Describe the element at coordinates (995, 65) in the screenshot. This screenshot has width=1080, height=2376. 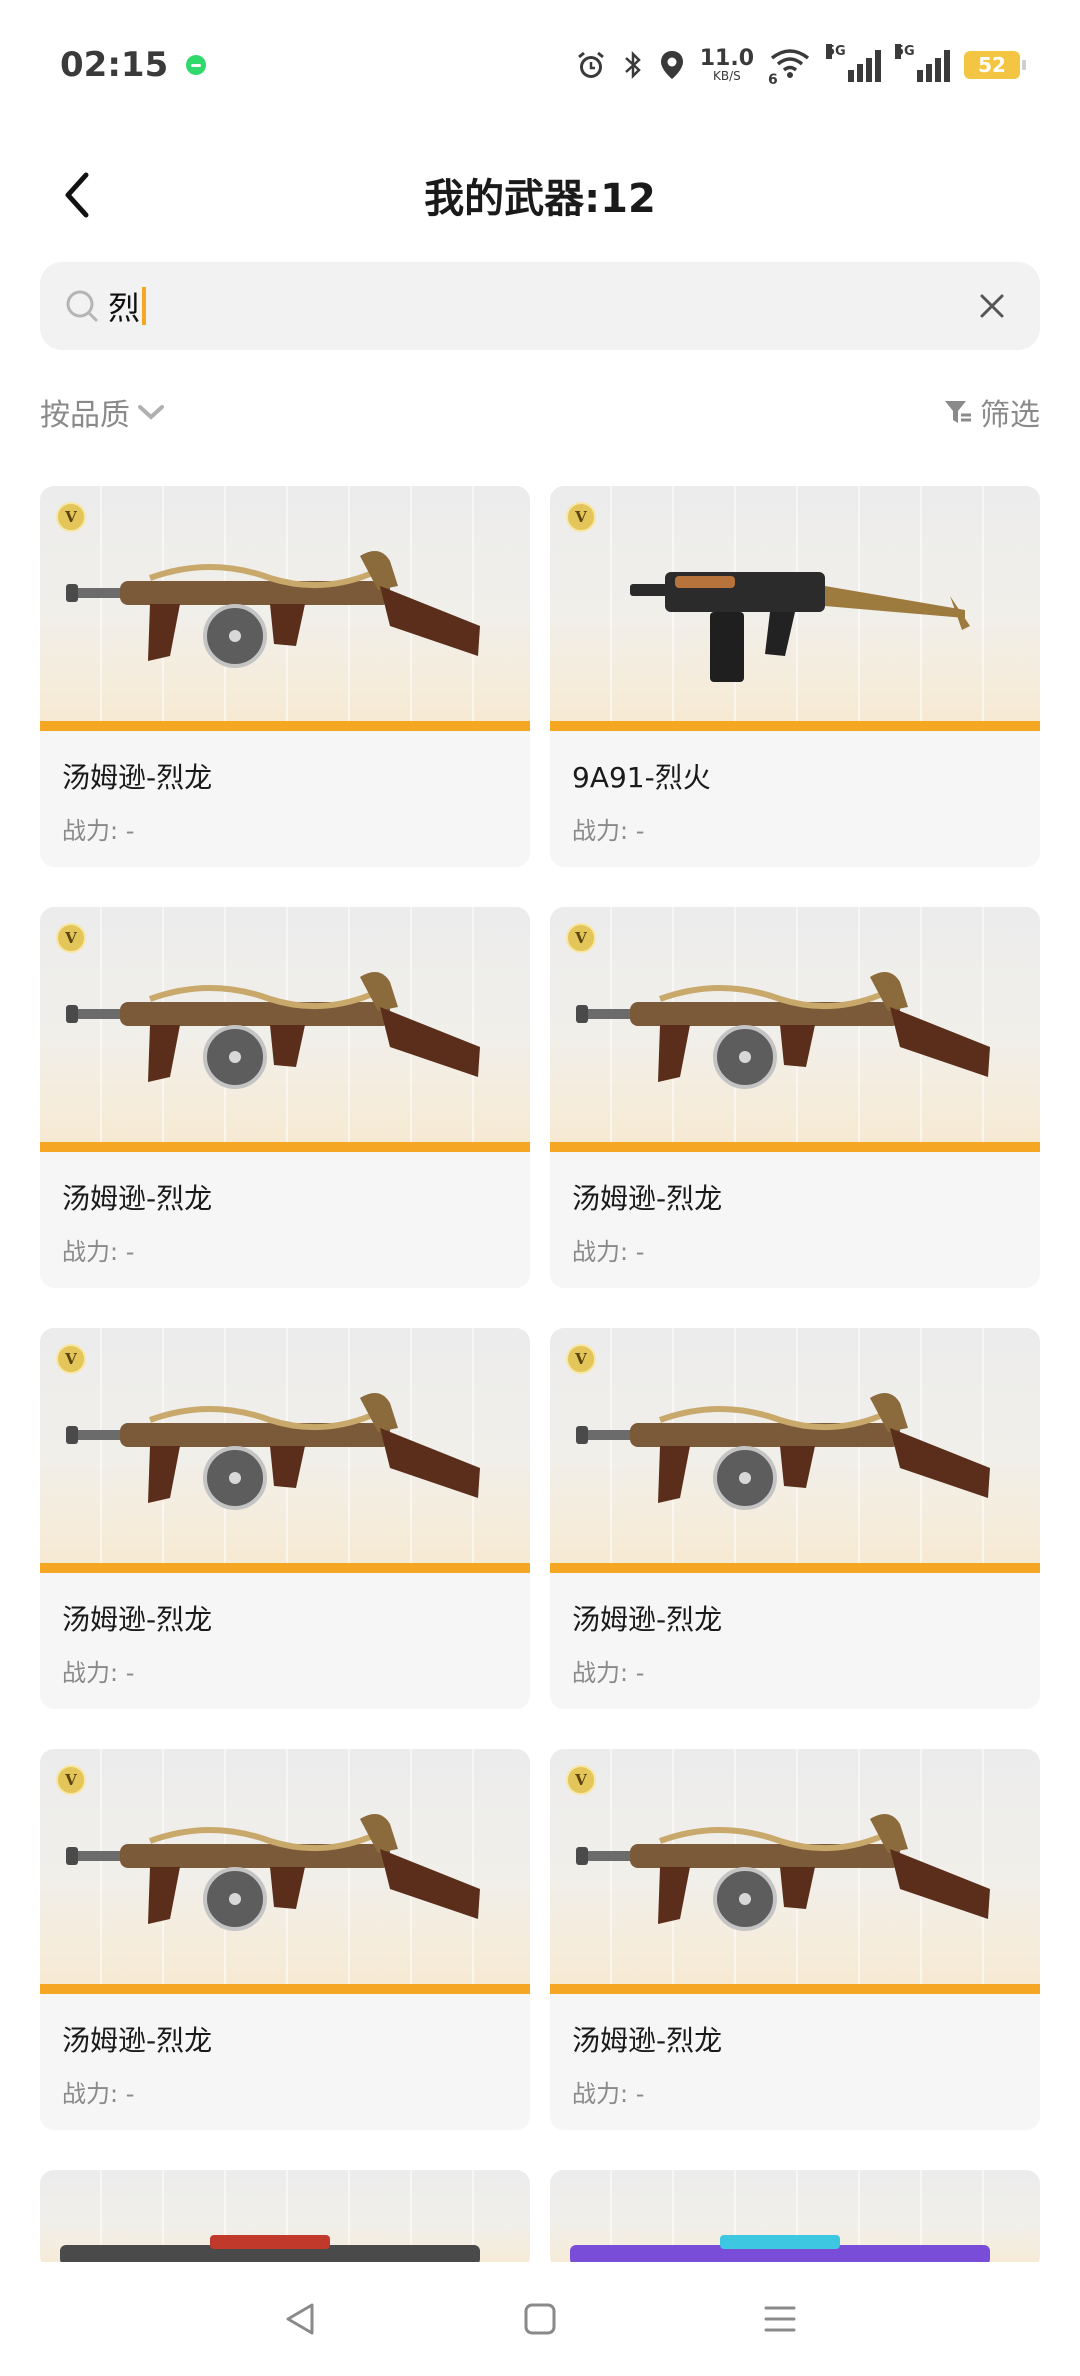
I see `battery-indicator: 52` at that location.